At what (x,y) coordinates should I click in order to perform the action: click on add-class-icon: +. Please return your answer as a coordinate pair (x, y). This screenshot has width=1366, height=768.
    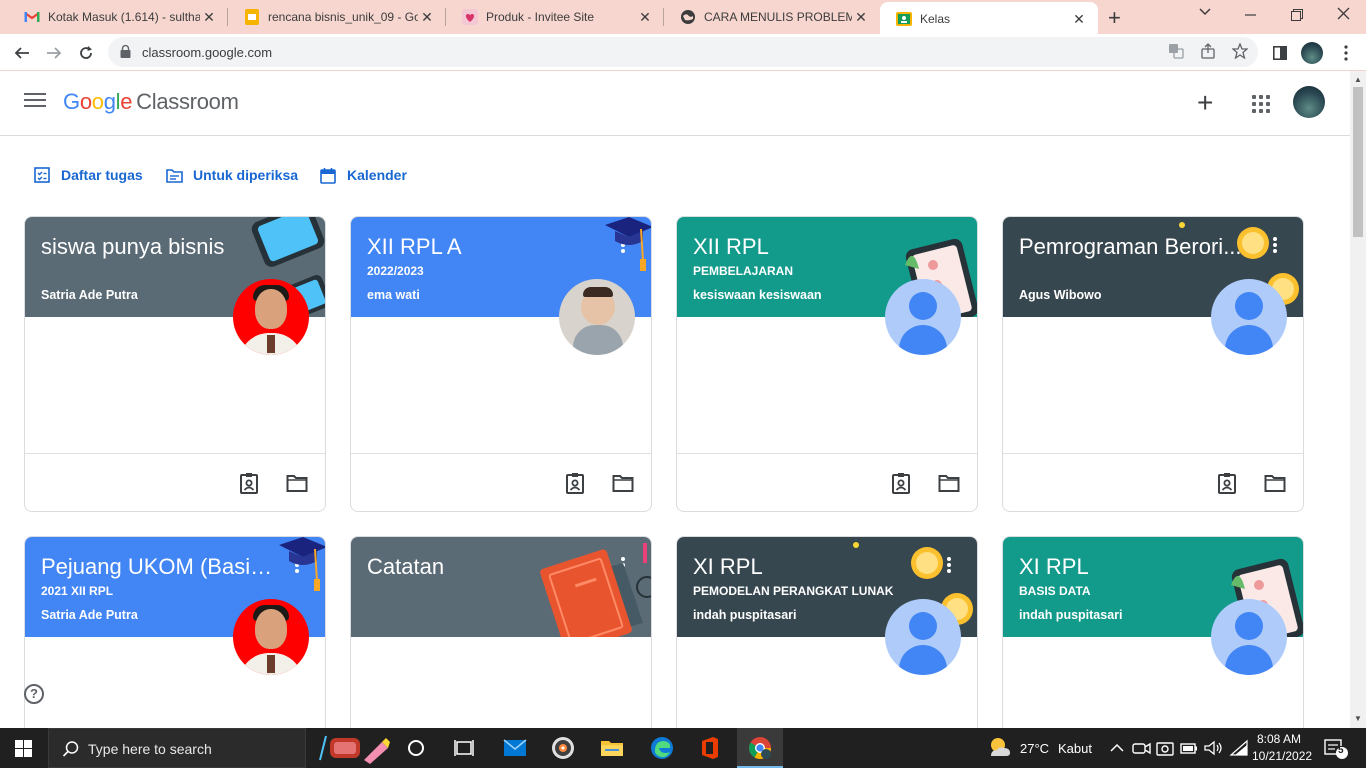
    Looking at the image, I should click on (1205, 103).